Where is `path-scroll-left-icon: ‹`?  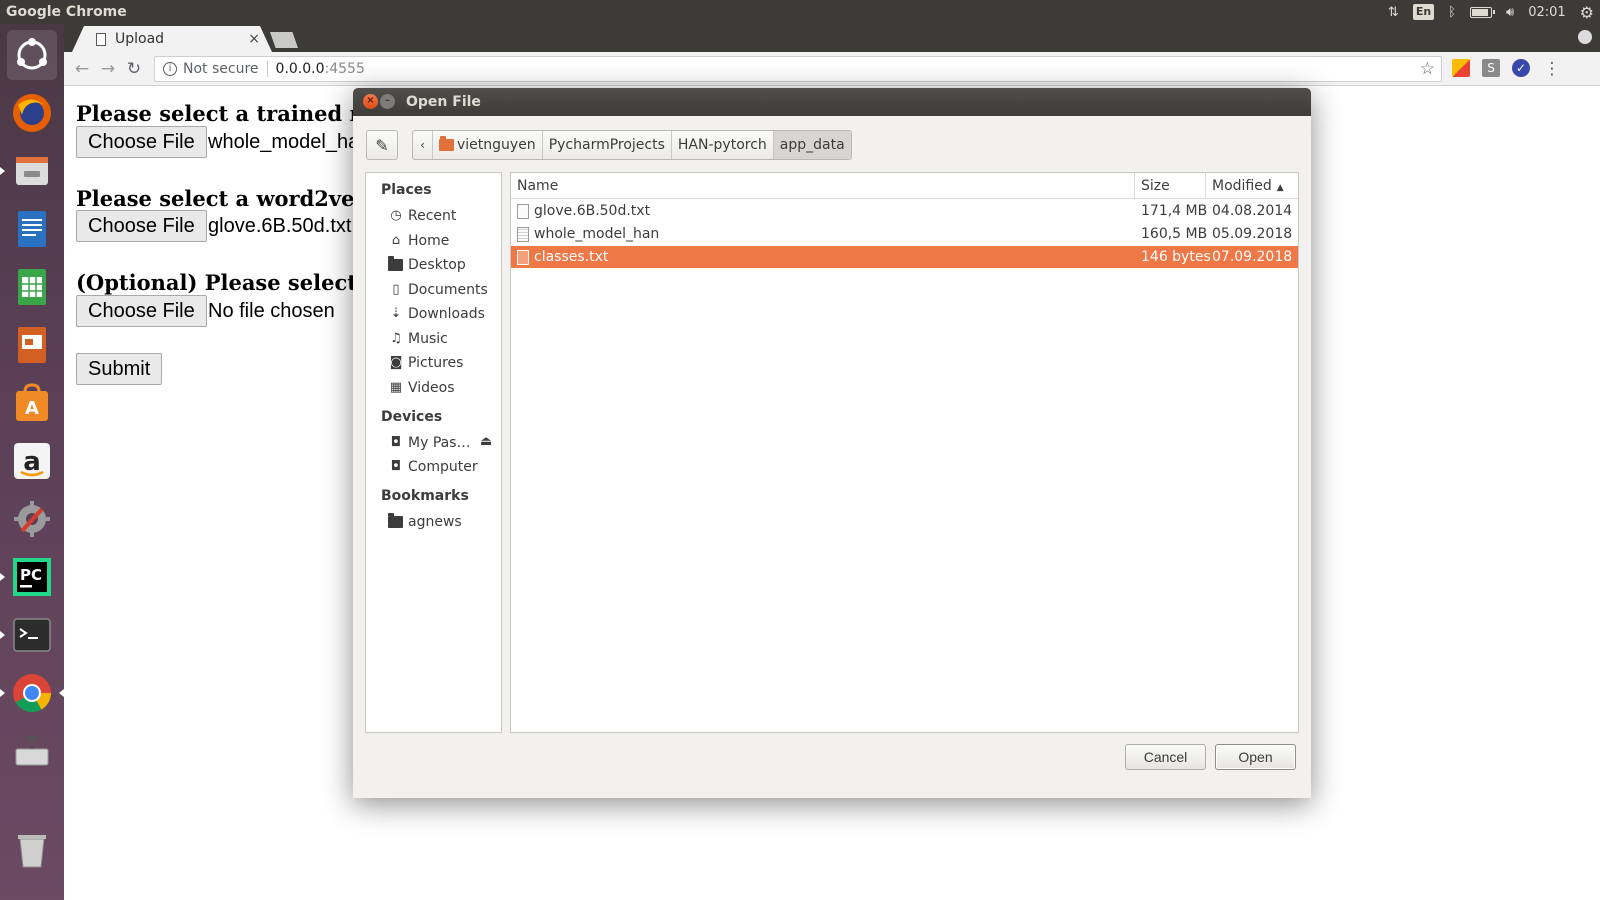 path-scroll-left-icon: ‹ is located at coordinates (423, 145).